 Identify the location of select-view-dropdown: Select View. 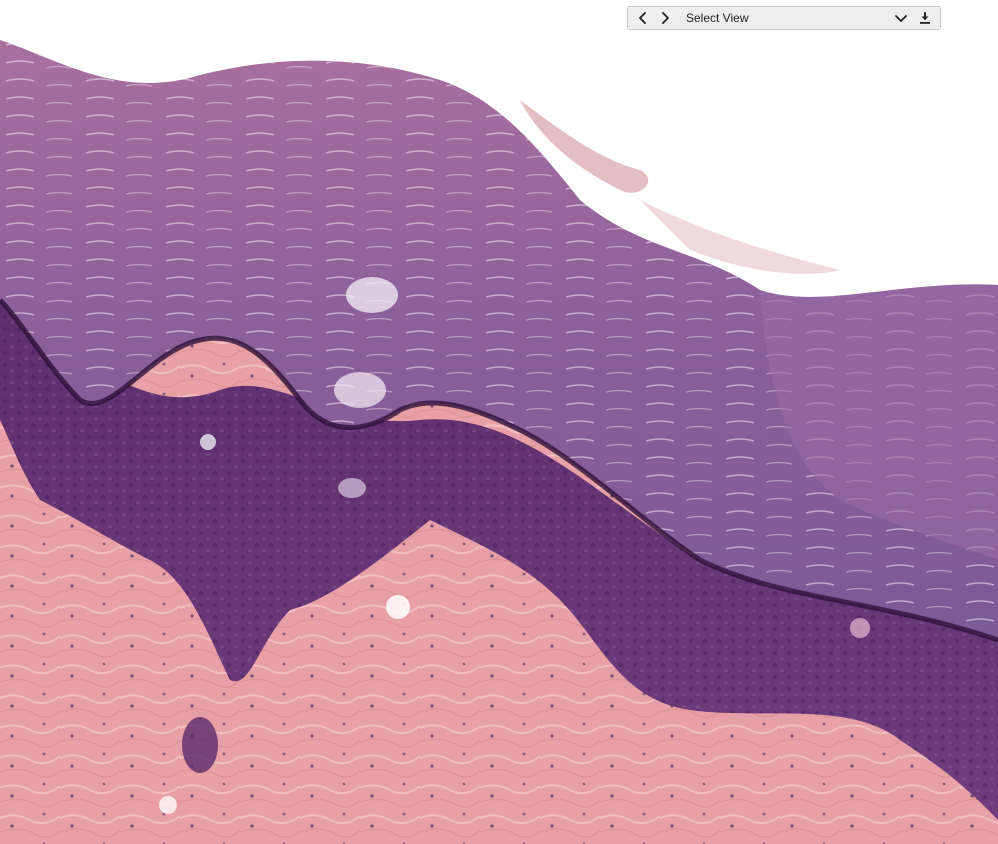
(799, 18).